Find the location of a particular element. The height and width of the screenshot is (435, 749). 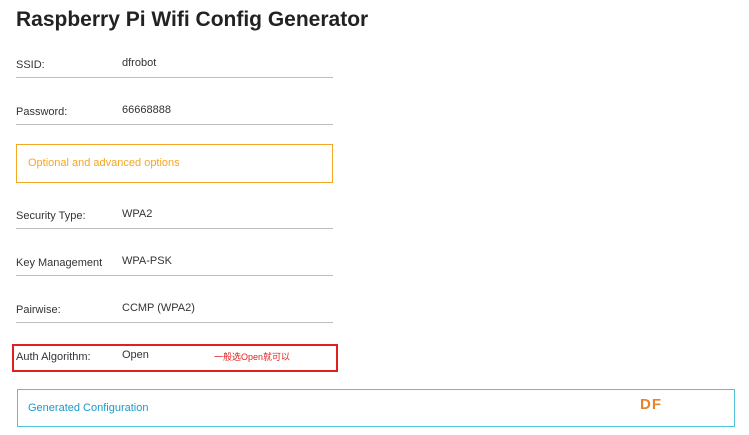

advanced-options-toggle: Optional and advanced options is located at coordinates (174, 163).